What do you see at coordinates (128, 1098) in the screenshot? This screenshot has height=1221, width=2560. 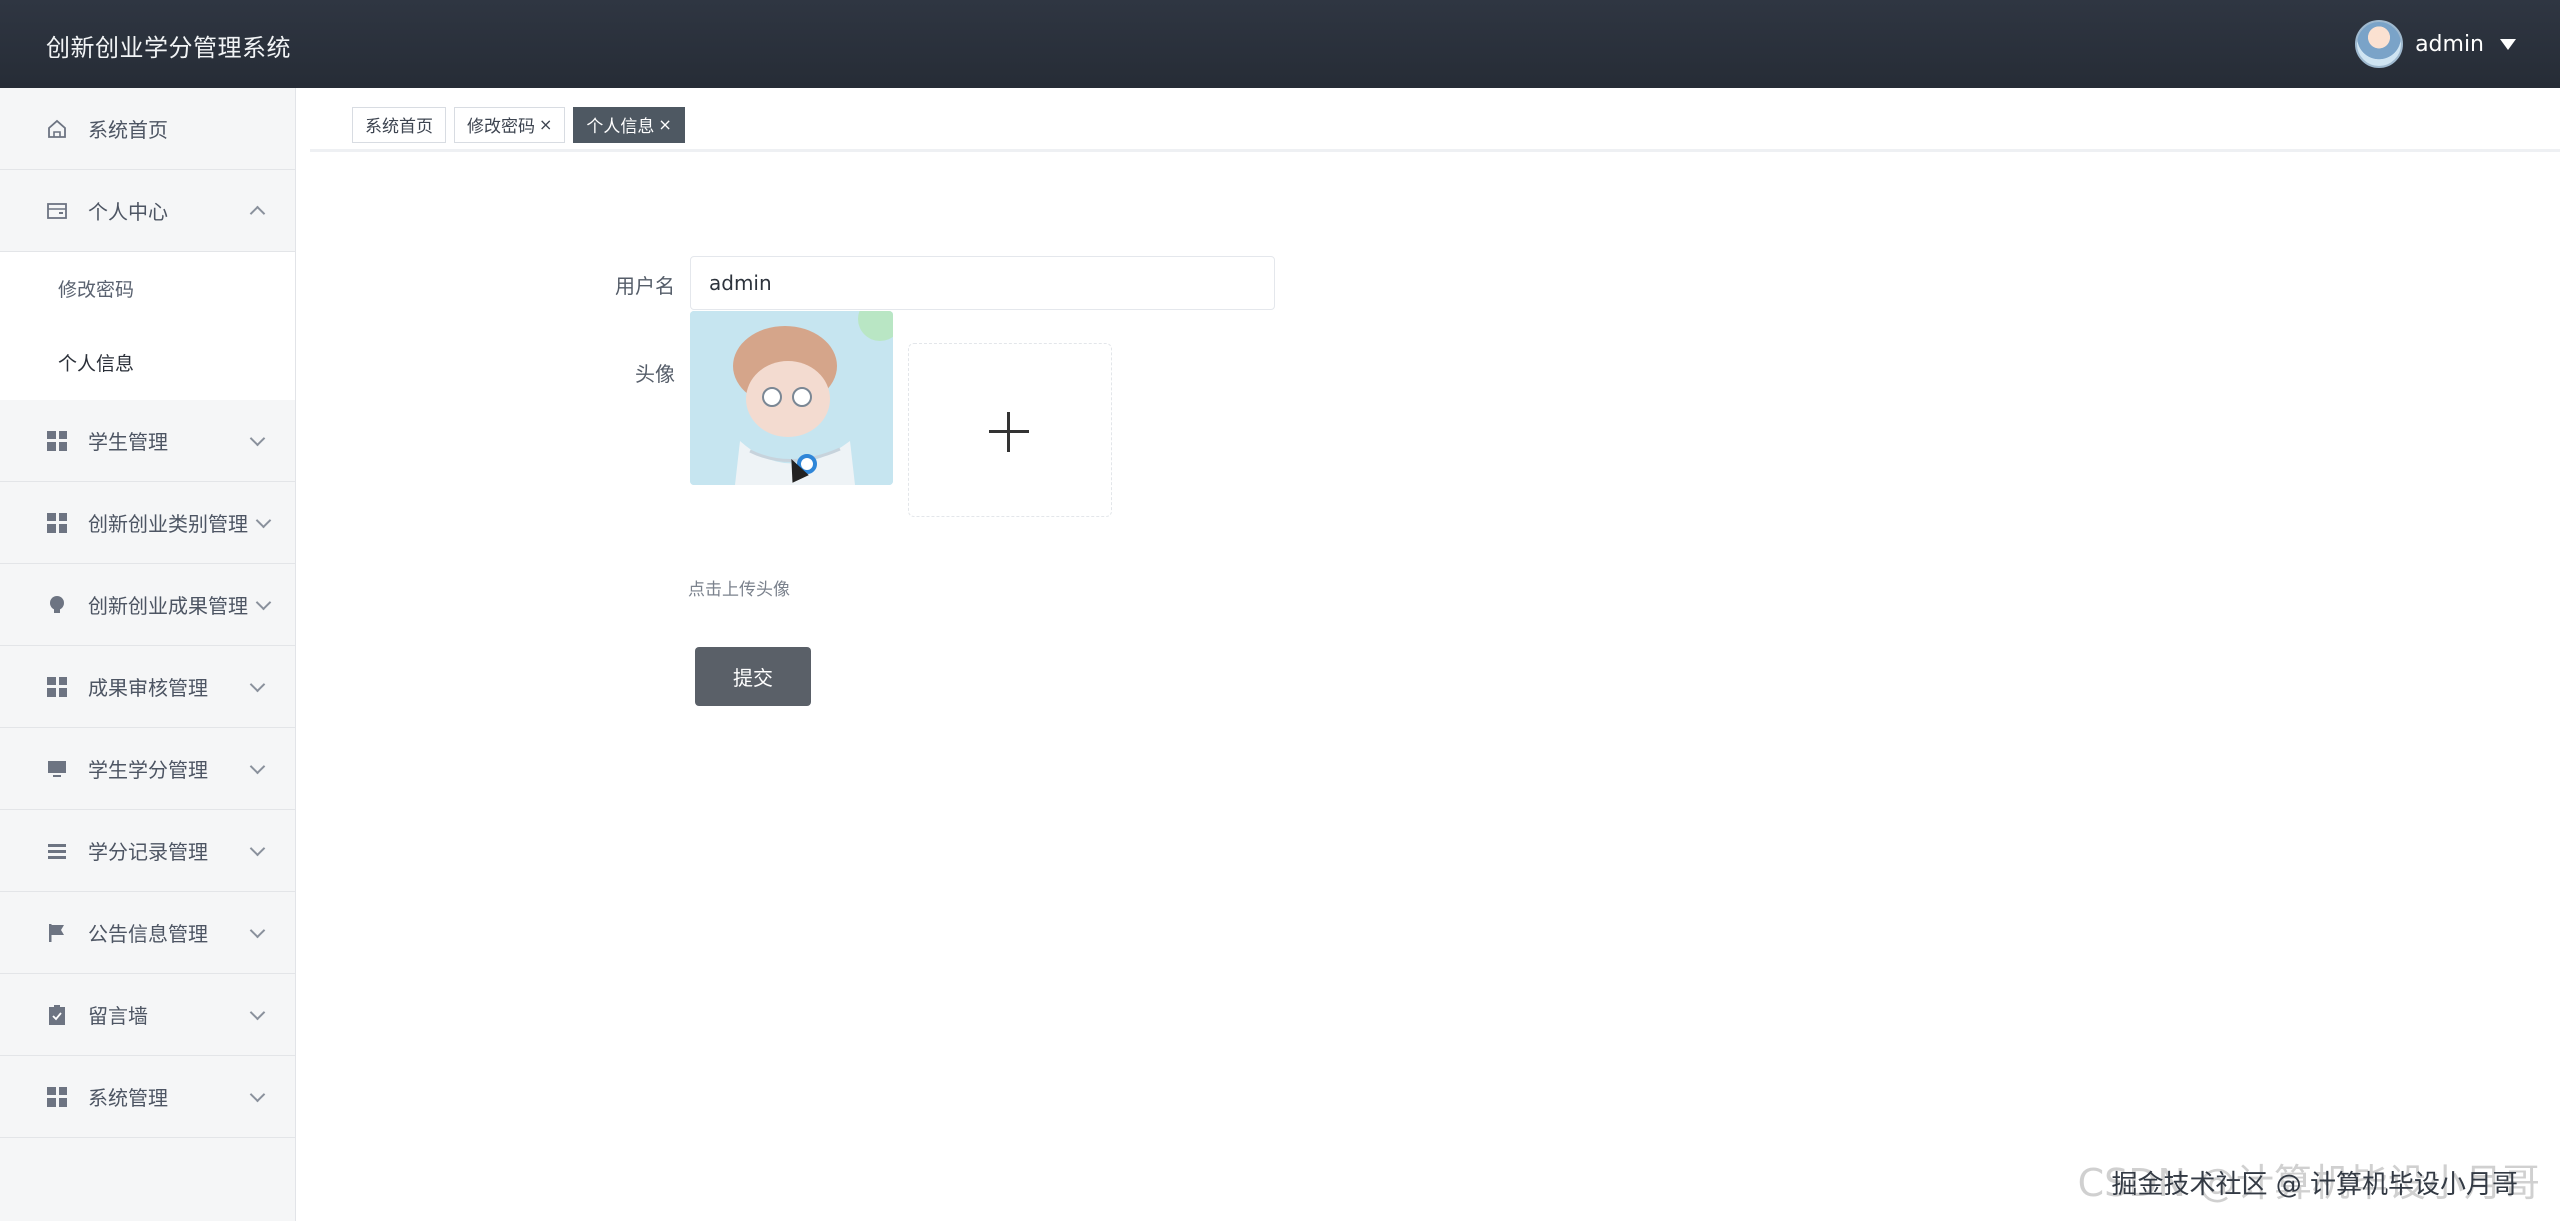 I see `sidebar-item-label: 系统管理` at bounding box center [128, 1098].